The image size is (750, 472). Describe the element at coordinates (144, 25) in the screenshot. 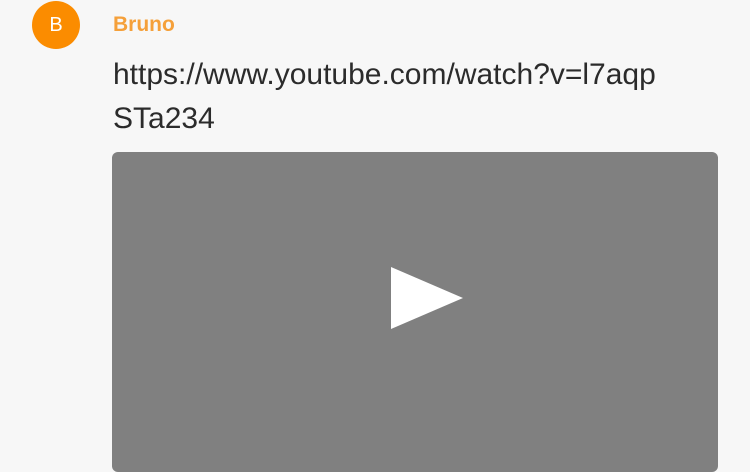

I see `author-name: Bruno` at that location.